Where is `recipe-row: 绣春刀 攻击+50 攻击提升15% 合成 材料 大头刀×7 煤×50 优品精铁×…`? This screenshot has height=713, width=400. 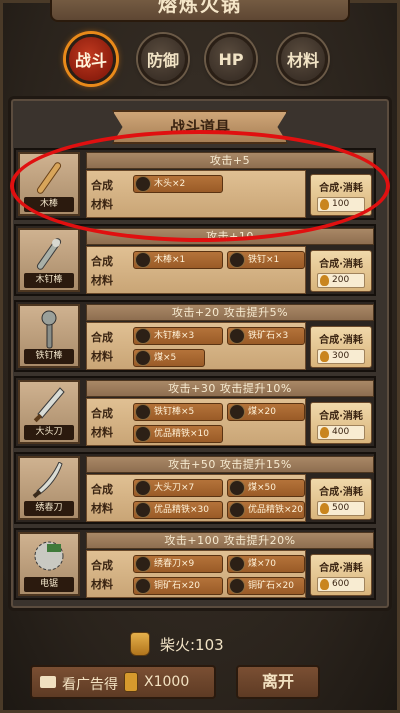
recipe-row: 绣春刀 攻击+50 攻击提升15% 合成 材料 大头刀×7 煤×50 优品精铁×… is located at coordinates (195, 488).